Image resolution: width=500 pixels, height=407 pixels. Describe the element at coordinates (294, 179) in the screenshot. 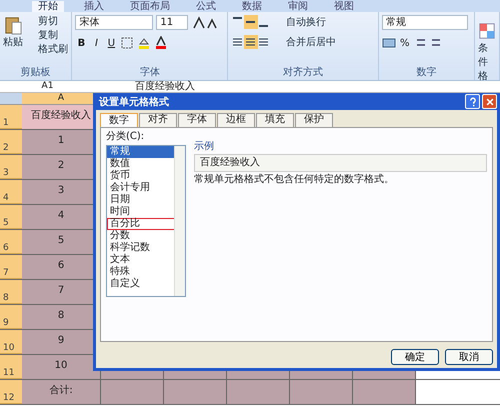

I see `format-description: 常规单元格格式不包含任何特定的数字格式。` at that location.